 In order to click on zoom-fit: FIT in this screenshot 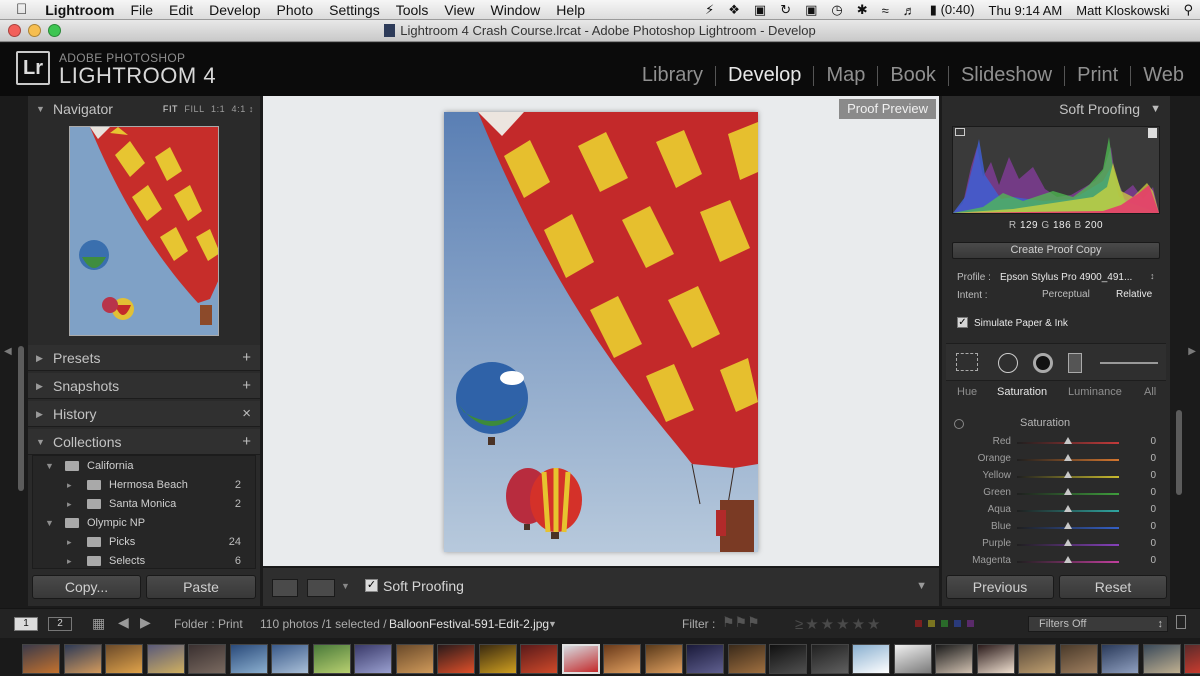, I will do `click(170, 109)`.